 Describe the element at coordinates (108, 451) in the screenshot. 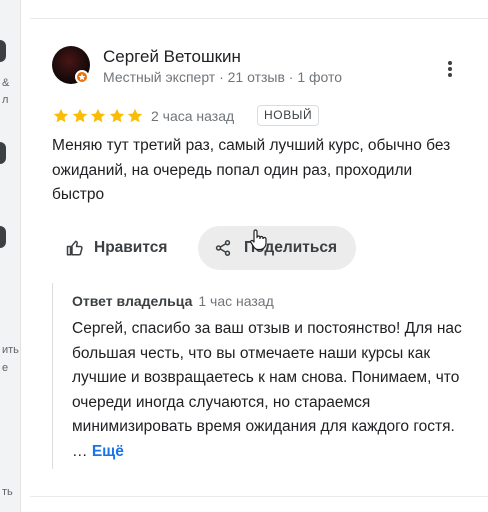

I see `read-more-link: Ещё` at that location.